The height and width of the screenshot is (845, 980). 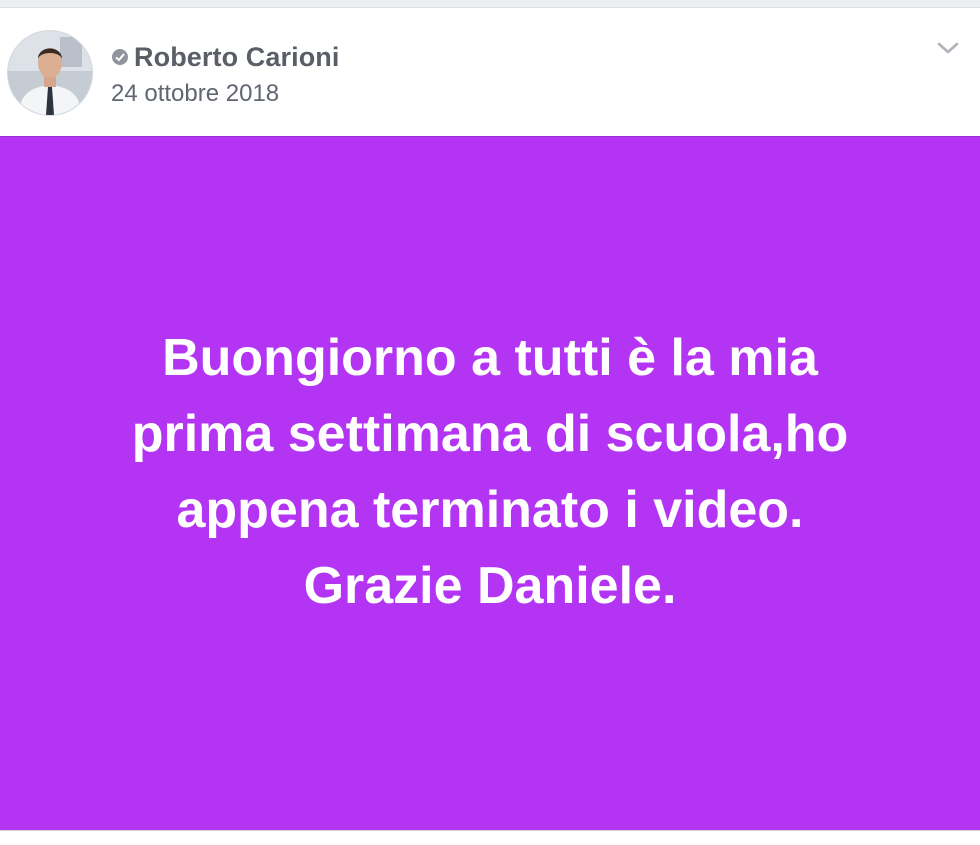 What do you see at coordinates (120, 57) in the screenshot?
I see `verified-check-icon` at bounding box center [120, 57].